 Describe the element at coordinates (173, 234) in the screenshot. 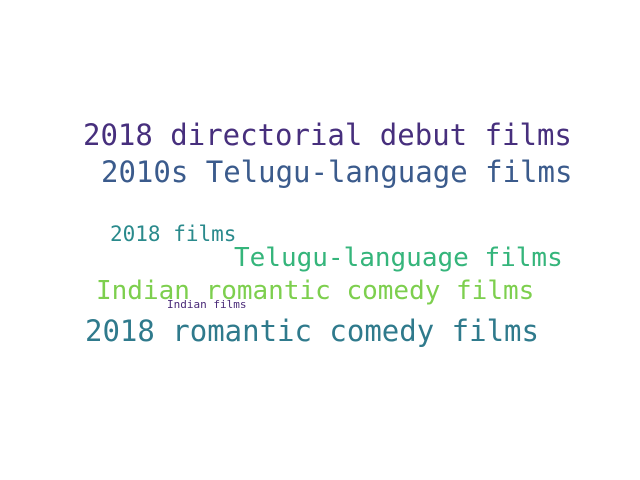

I see `word-2018-films: 2018 films` at that location.